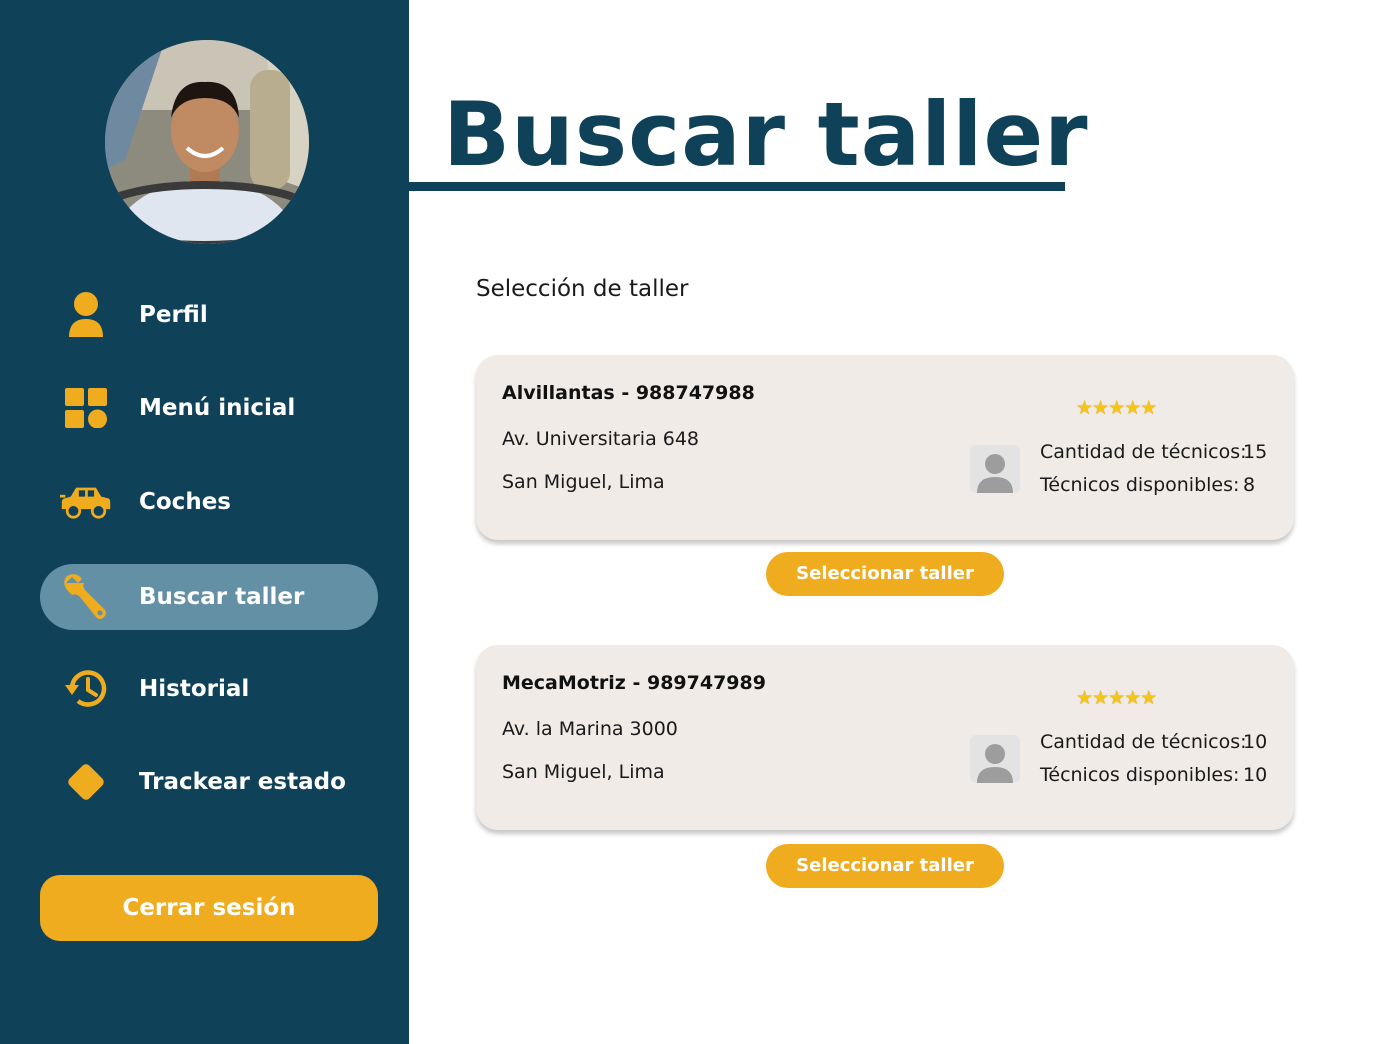  I want to click on sidebar-item-label: Trackear estado, so click(242, 782).